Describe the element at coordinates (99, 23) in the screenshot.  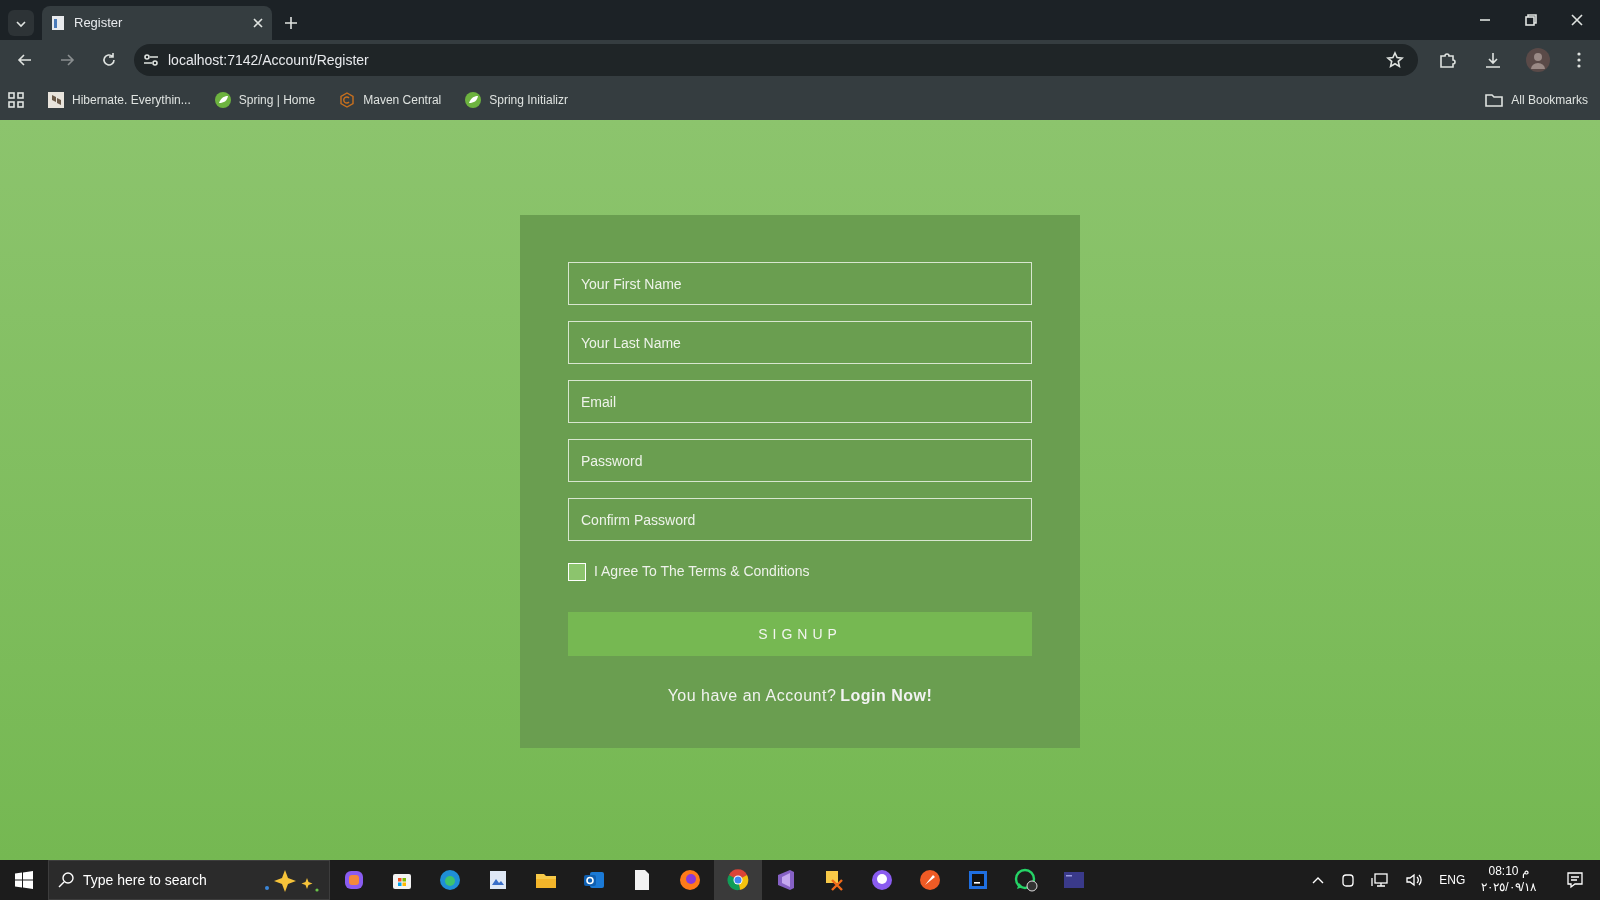
I see `tab-title: Register` at that location.